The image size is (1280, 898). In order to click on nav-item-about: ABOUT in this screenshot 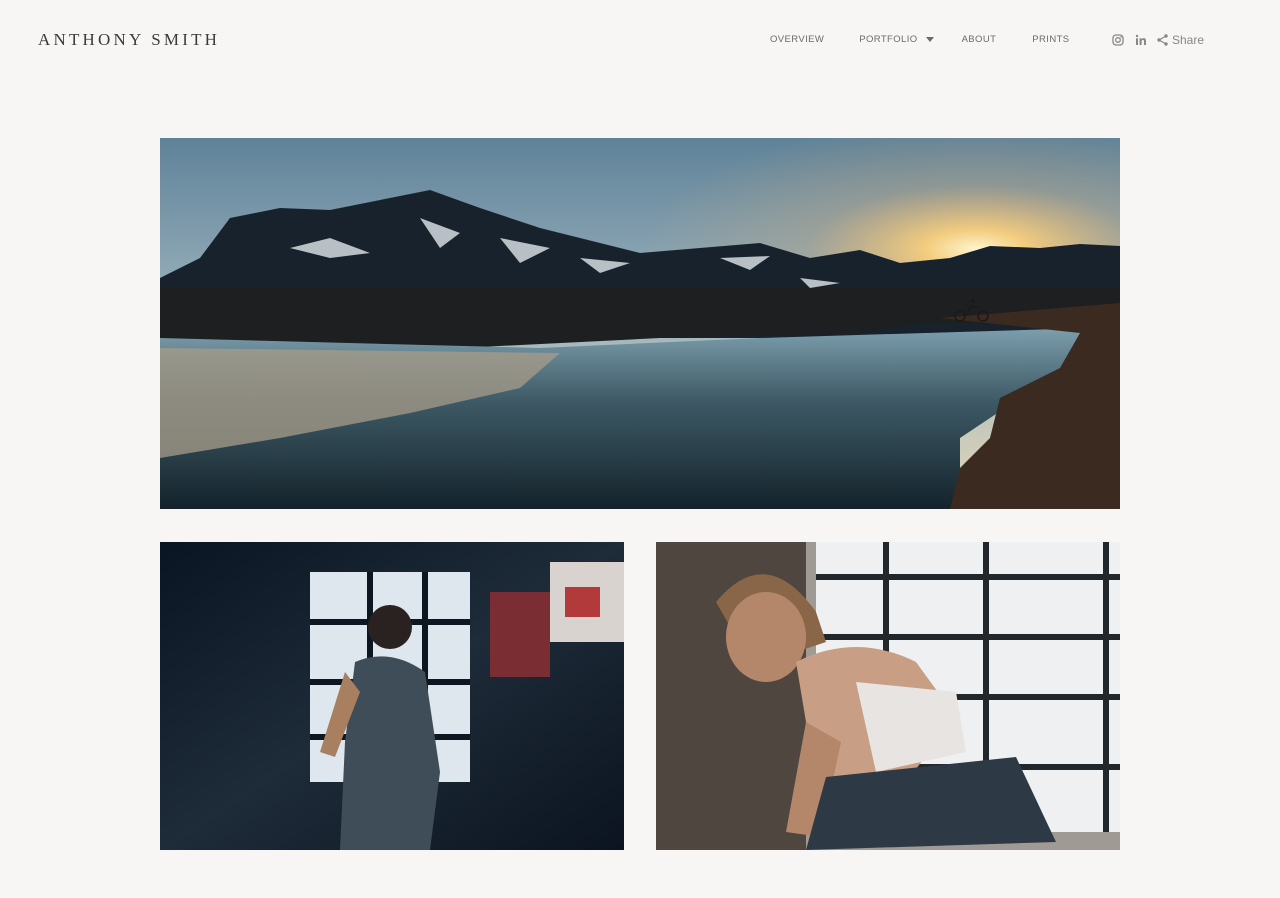, I will do `click(979, 39)`.